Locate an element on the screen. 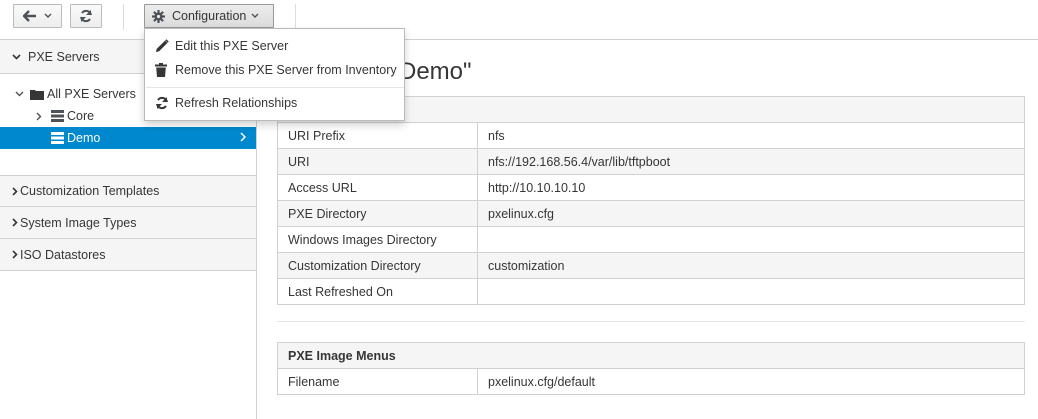 The height and width of the screenshot is (419, 1038). back-button is located at coordinates (37, 16).